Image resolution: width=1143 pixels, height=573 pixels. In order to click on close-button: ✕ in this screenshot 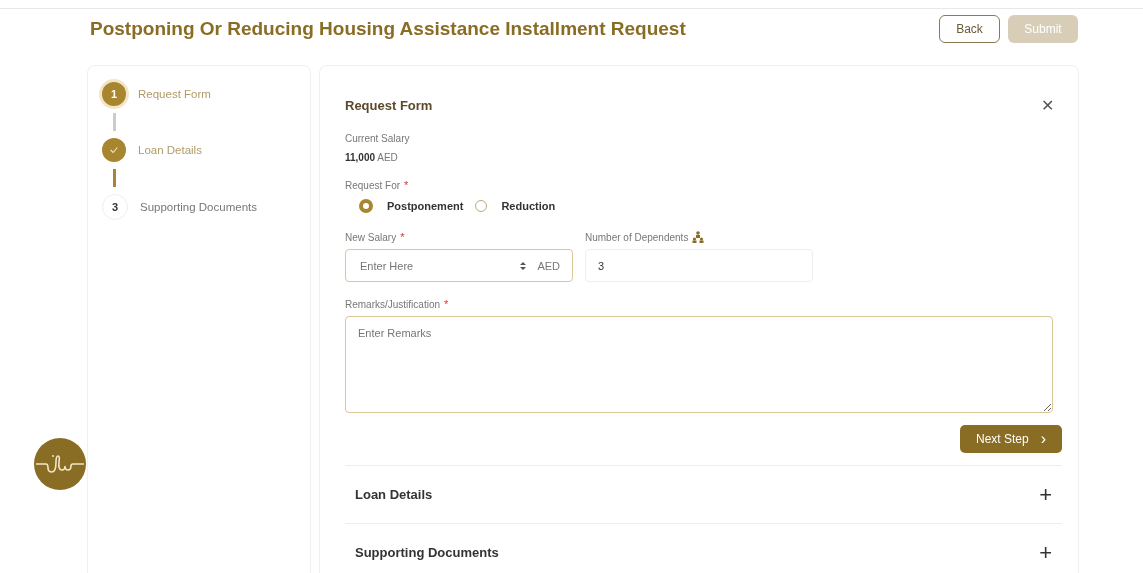, I will do `click(1047, 105)`.